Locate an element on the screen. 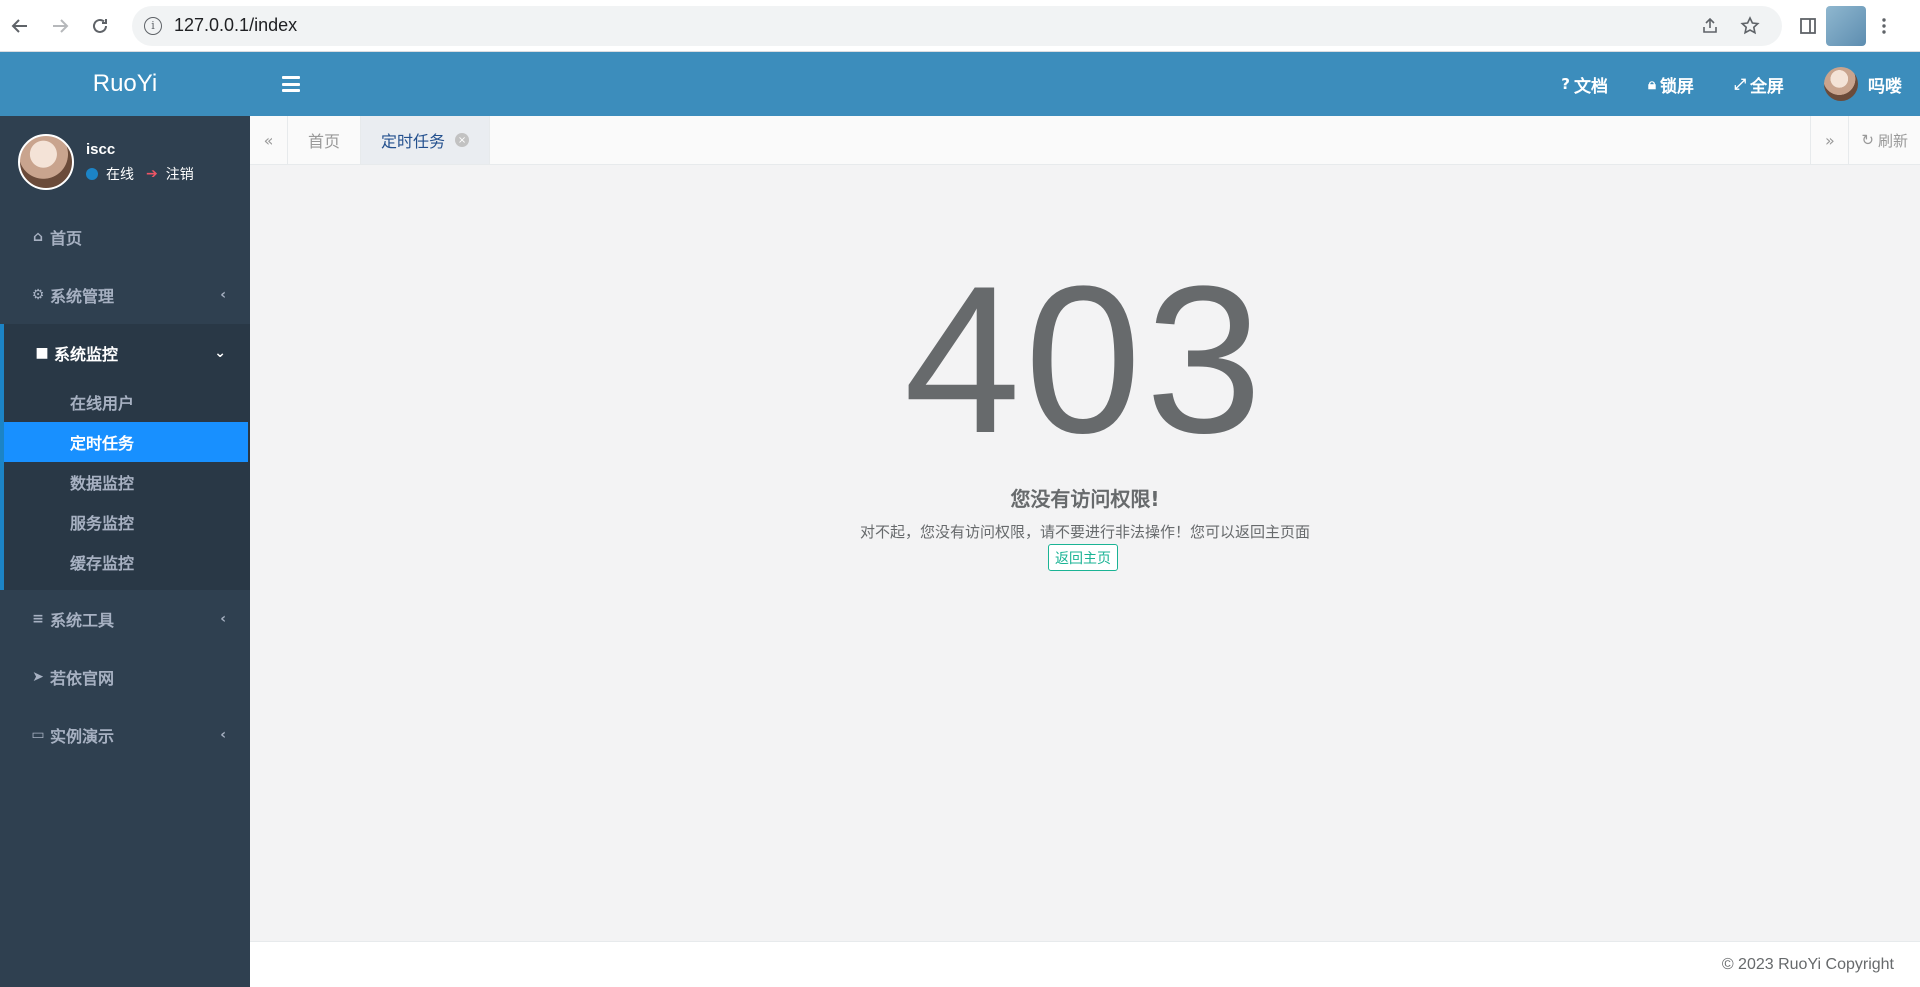 The image size is (1920, 987). gear-icon: ⚙ is located at coordinates (38, 295).